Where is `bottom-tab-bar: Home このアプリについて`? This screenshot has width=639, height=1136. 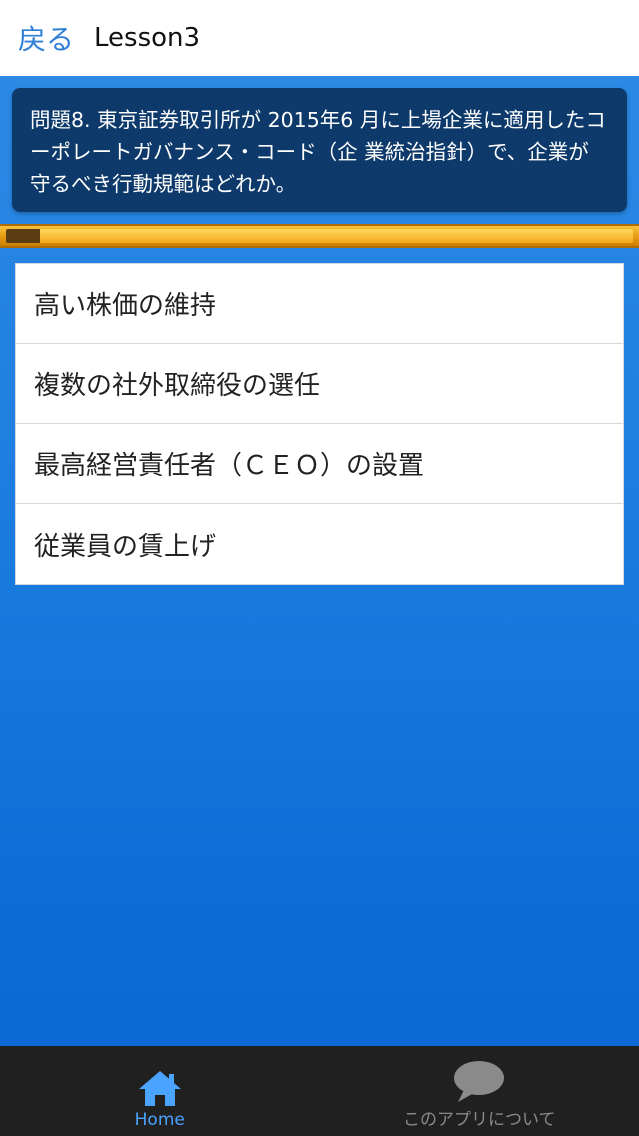
bottom-tab-bar: Home このアプリについて is located at coordinates (319, 1091).